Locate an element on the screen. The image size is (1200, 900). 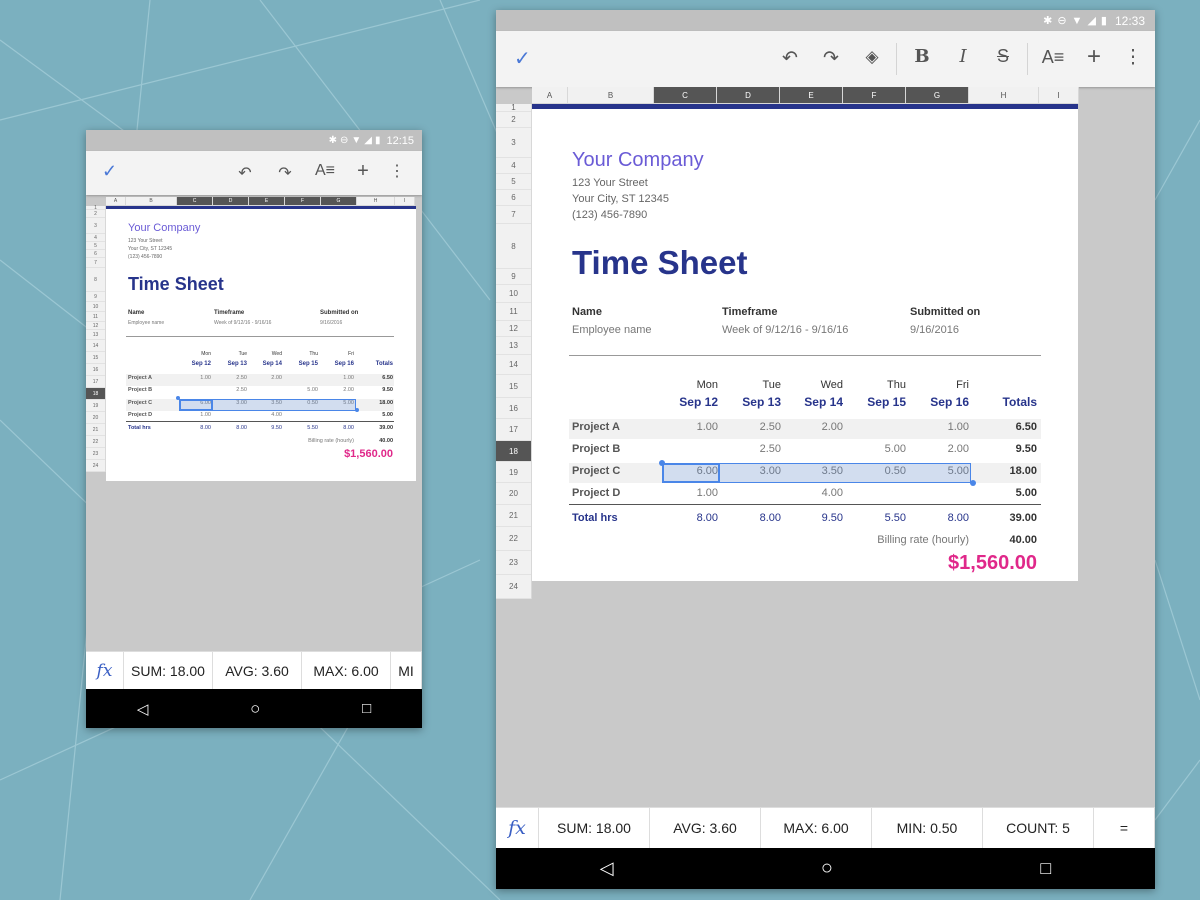
billing-rate-value: 40.00 is located at coordinates (376, 441).